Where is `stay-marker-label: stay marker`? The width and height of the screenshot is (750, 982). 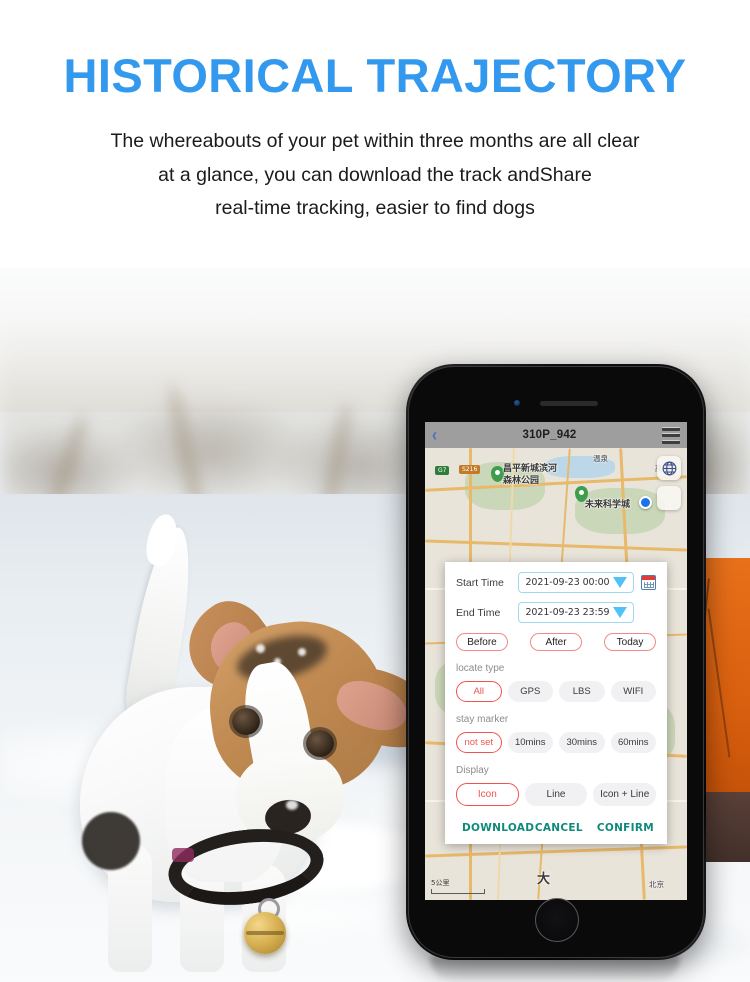
stay-marker-label: stay marker is located at coordinates (482, 719).